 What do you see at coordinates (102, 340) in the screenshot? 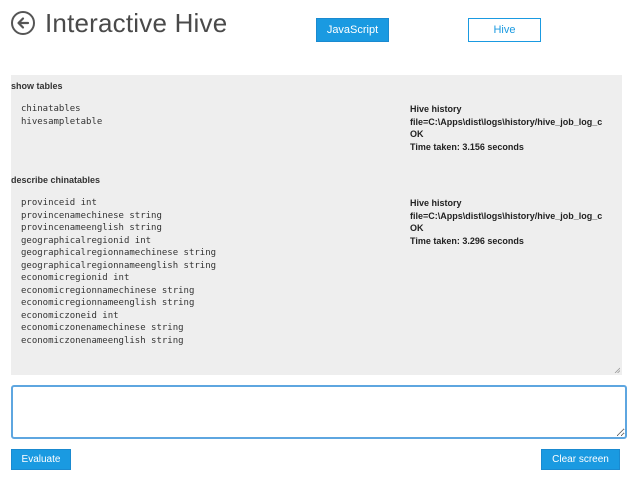
I see `result-line: economiczonenameenglish string` at bounding box center [102, 340].